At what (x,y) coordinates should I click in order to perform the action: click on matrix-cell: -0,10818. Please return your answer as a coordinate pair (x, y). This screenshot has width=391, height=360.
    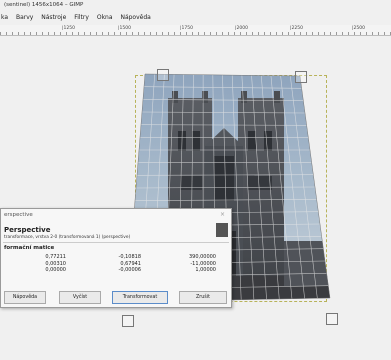
    Looking at the image, I should click on (129, 257).